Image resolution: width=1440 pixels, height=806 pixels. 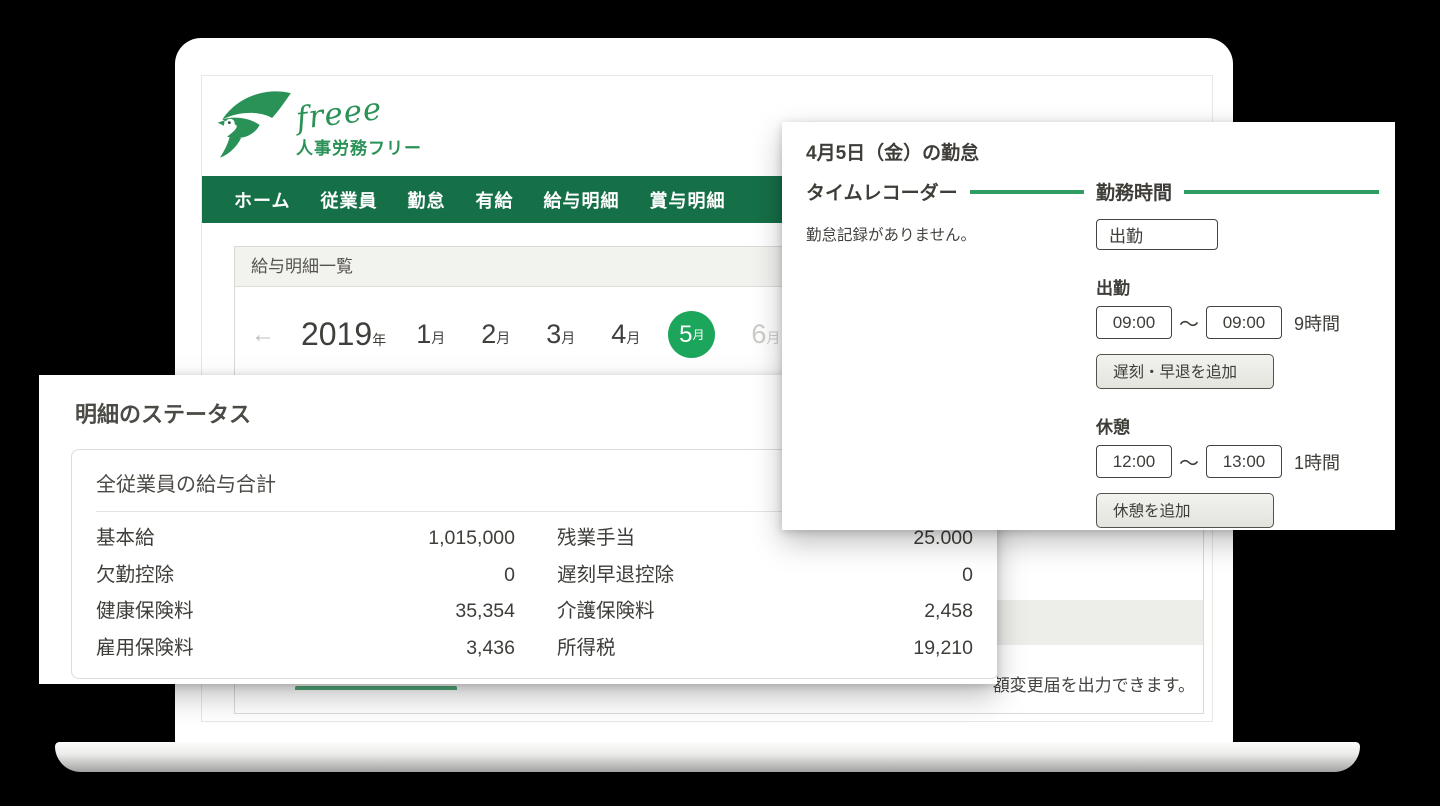 I want to click on table-row: 雇用保険料 3,436 所得税 19,210, so click(x=535, y=648).